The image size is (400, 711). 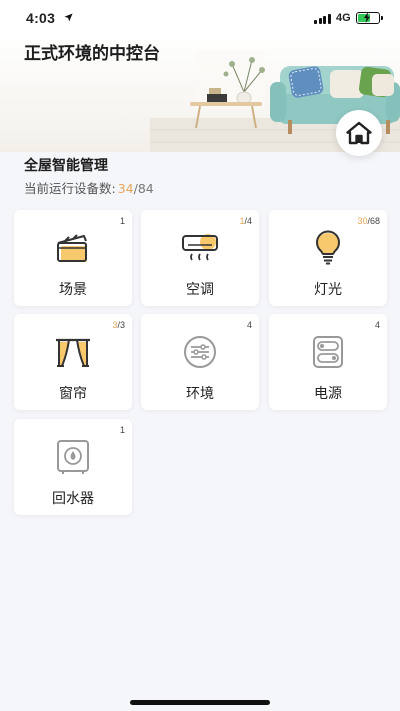 I want to click on summary-title: 全屋智能管理, so click(x=66, y=166).